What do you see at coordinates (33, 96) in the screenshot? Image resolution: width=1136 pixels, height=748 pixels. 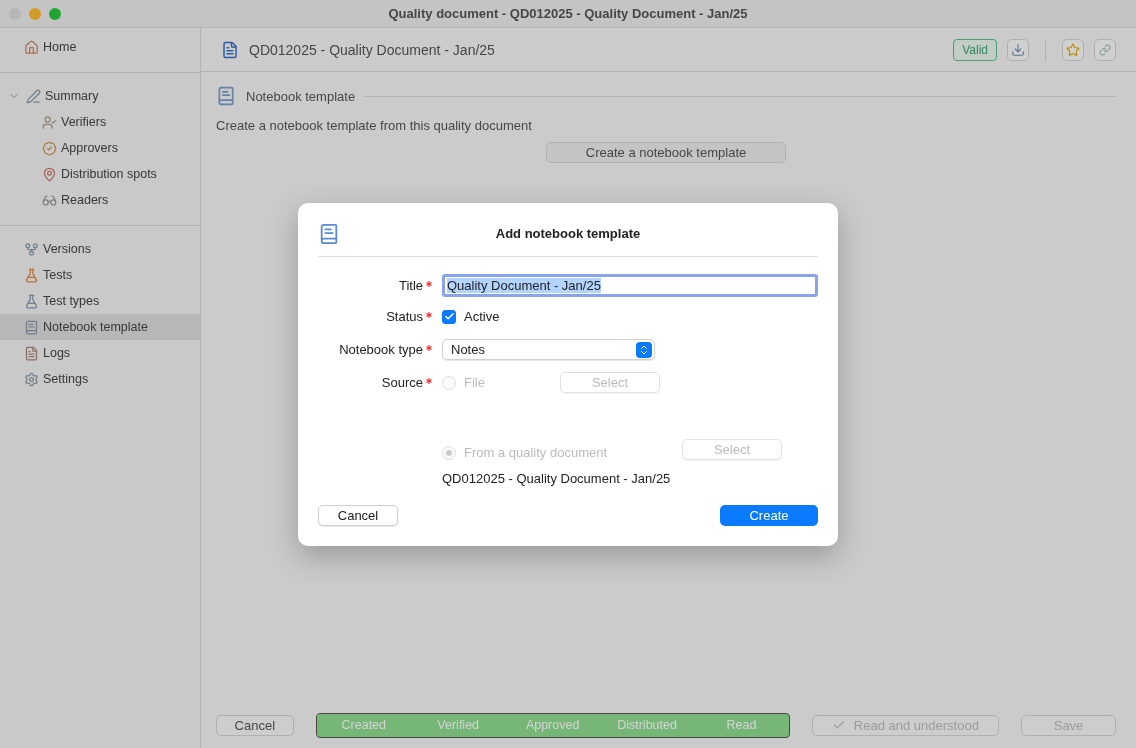 I see `pen-icon` at bounding box center [33, 96].